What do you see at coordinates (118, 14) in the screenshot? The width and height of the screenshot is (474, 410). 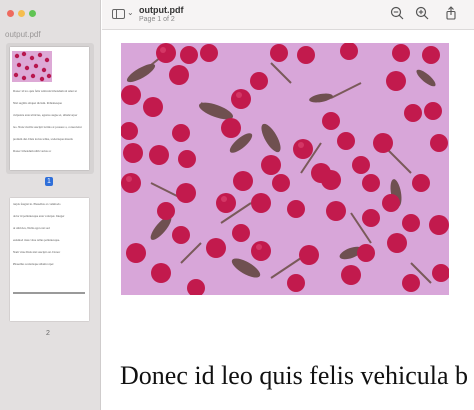 I see `sidebar-icon` at bounding box center [118, 14].